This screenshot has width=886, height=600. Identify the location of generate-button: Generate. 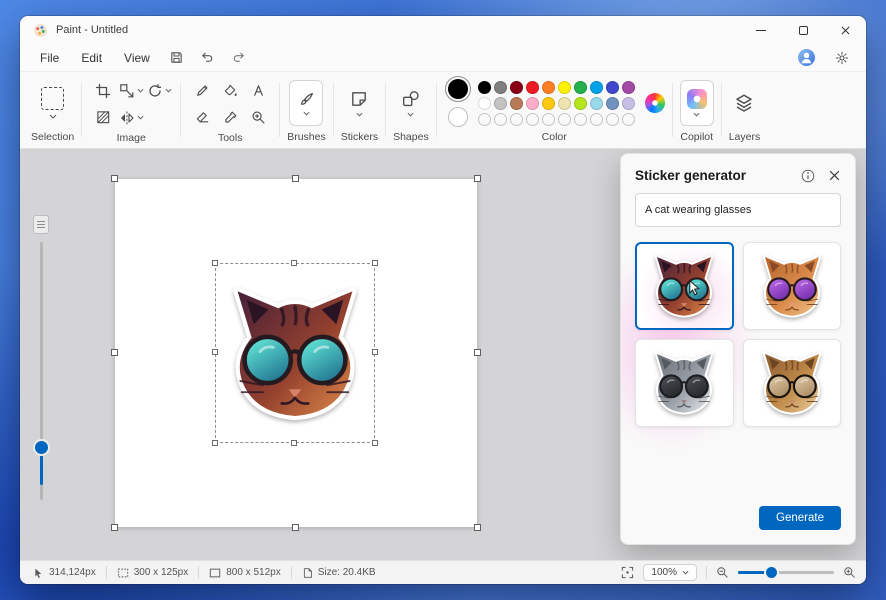
(800, 518).